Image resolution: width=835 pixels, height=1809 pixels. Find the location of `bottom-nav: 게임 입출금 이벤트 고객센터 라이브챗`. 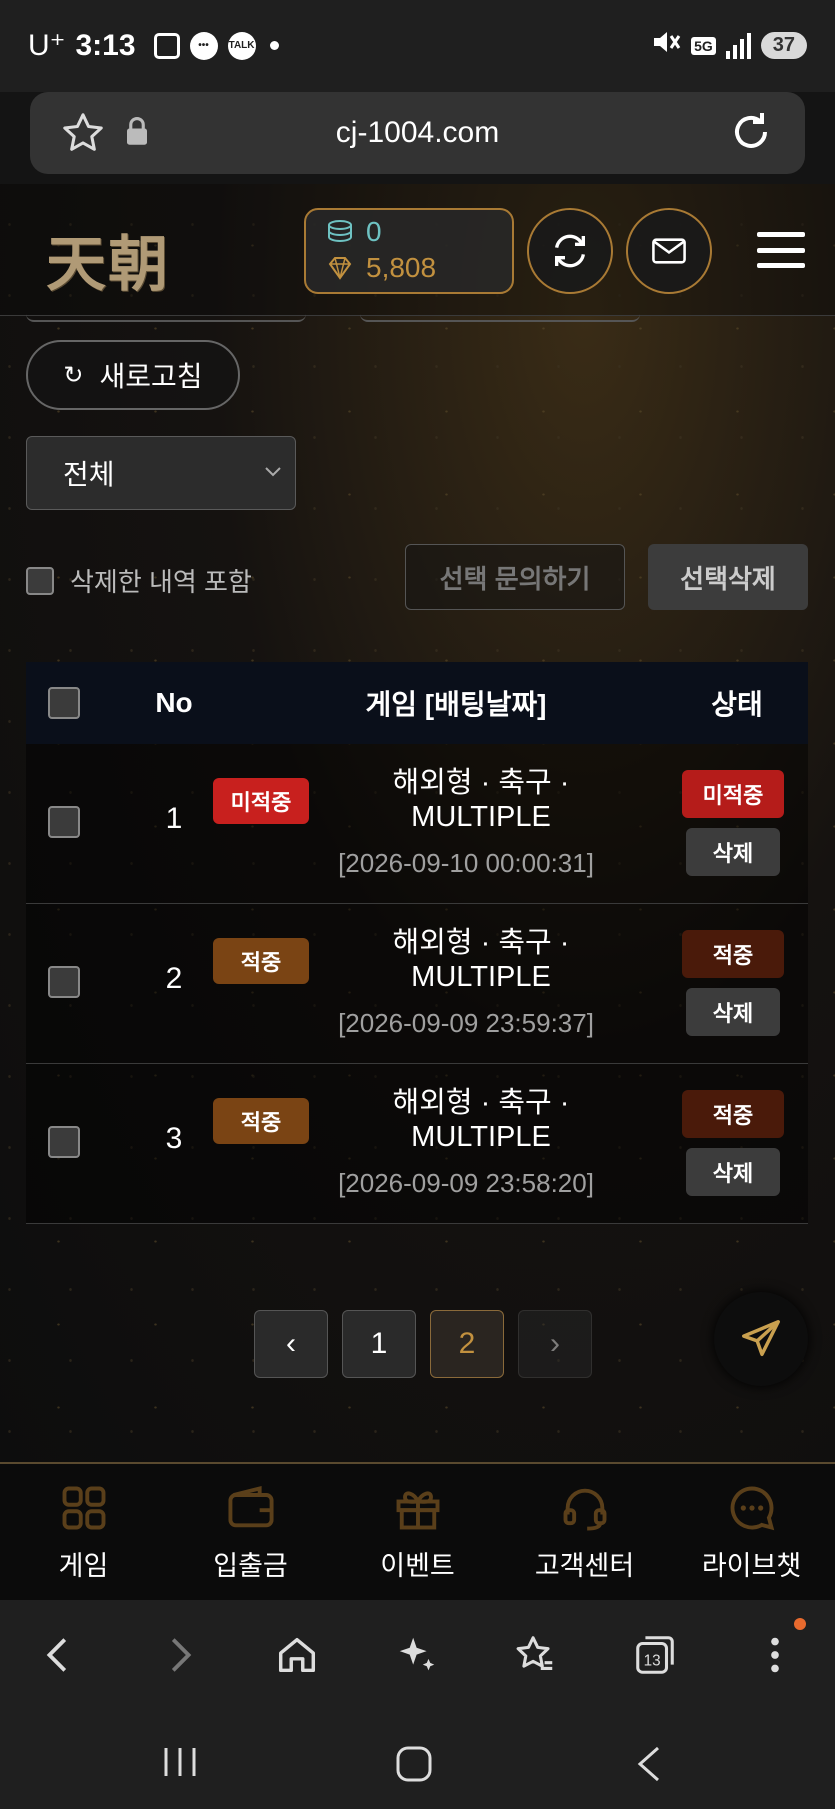

bottom-nav: 게임 입출금 이벤트 고객센터 라이브챗 is located at coordinates (417, 1531).